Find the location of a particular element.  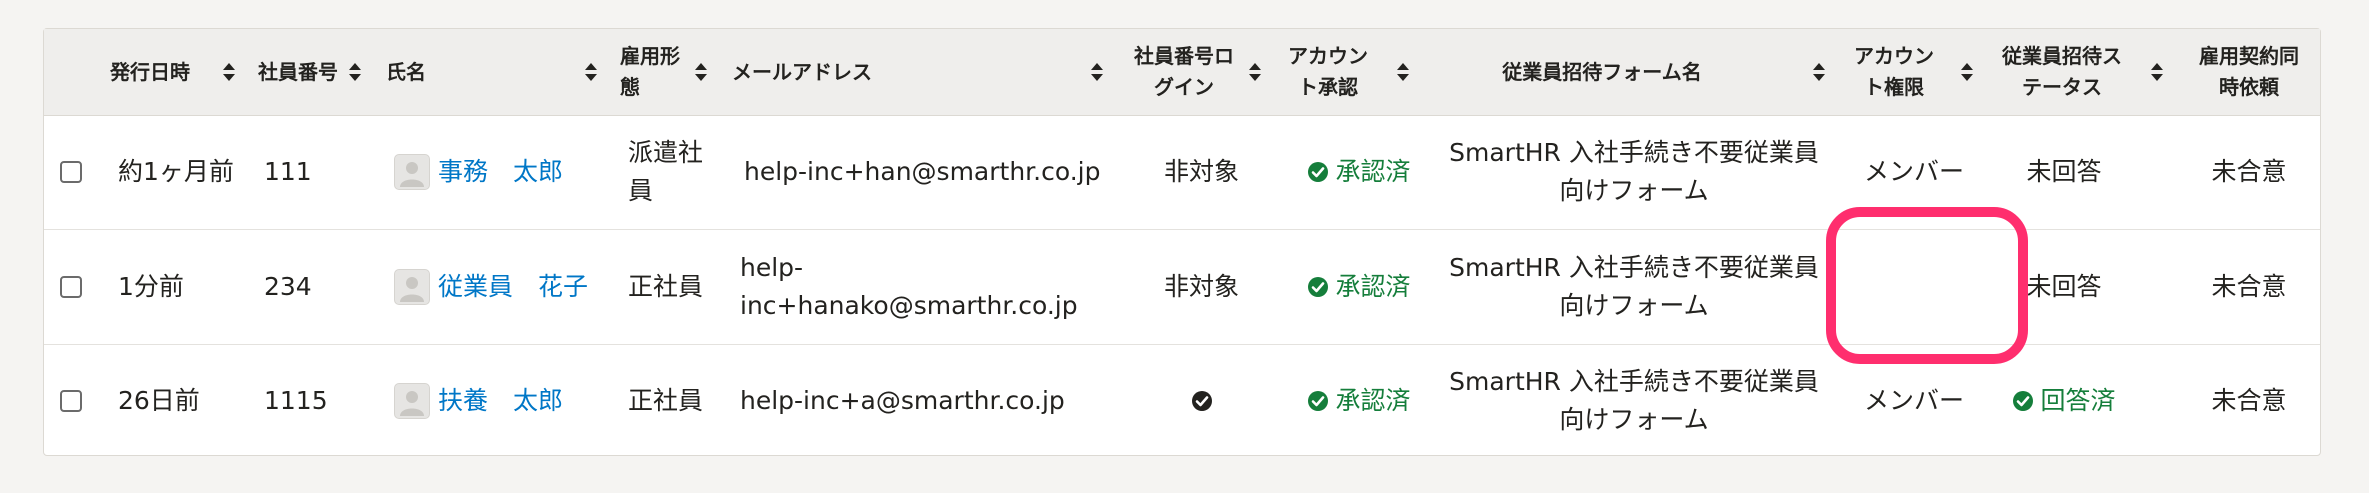

employee-number-cell: 234 is located at coordinates (288, 286).